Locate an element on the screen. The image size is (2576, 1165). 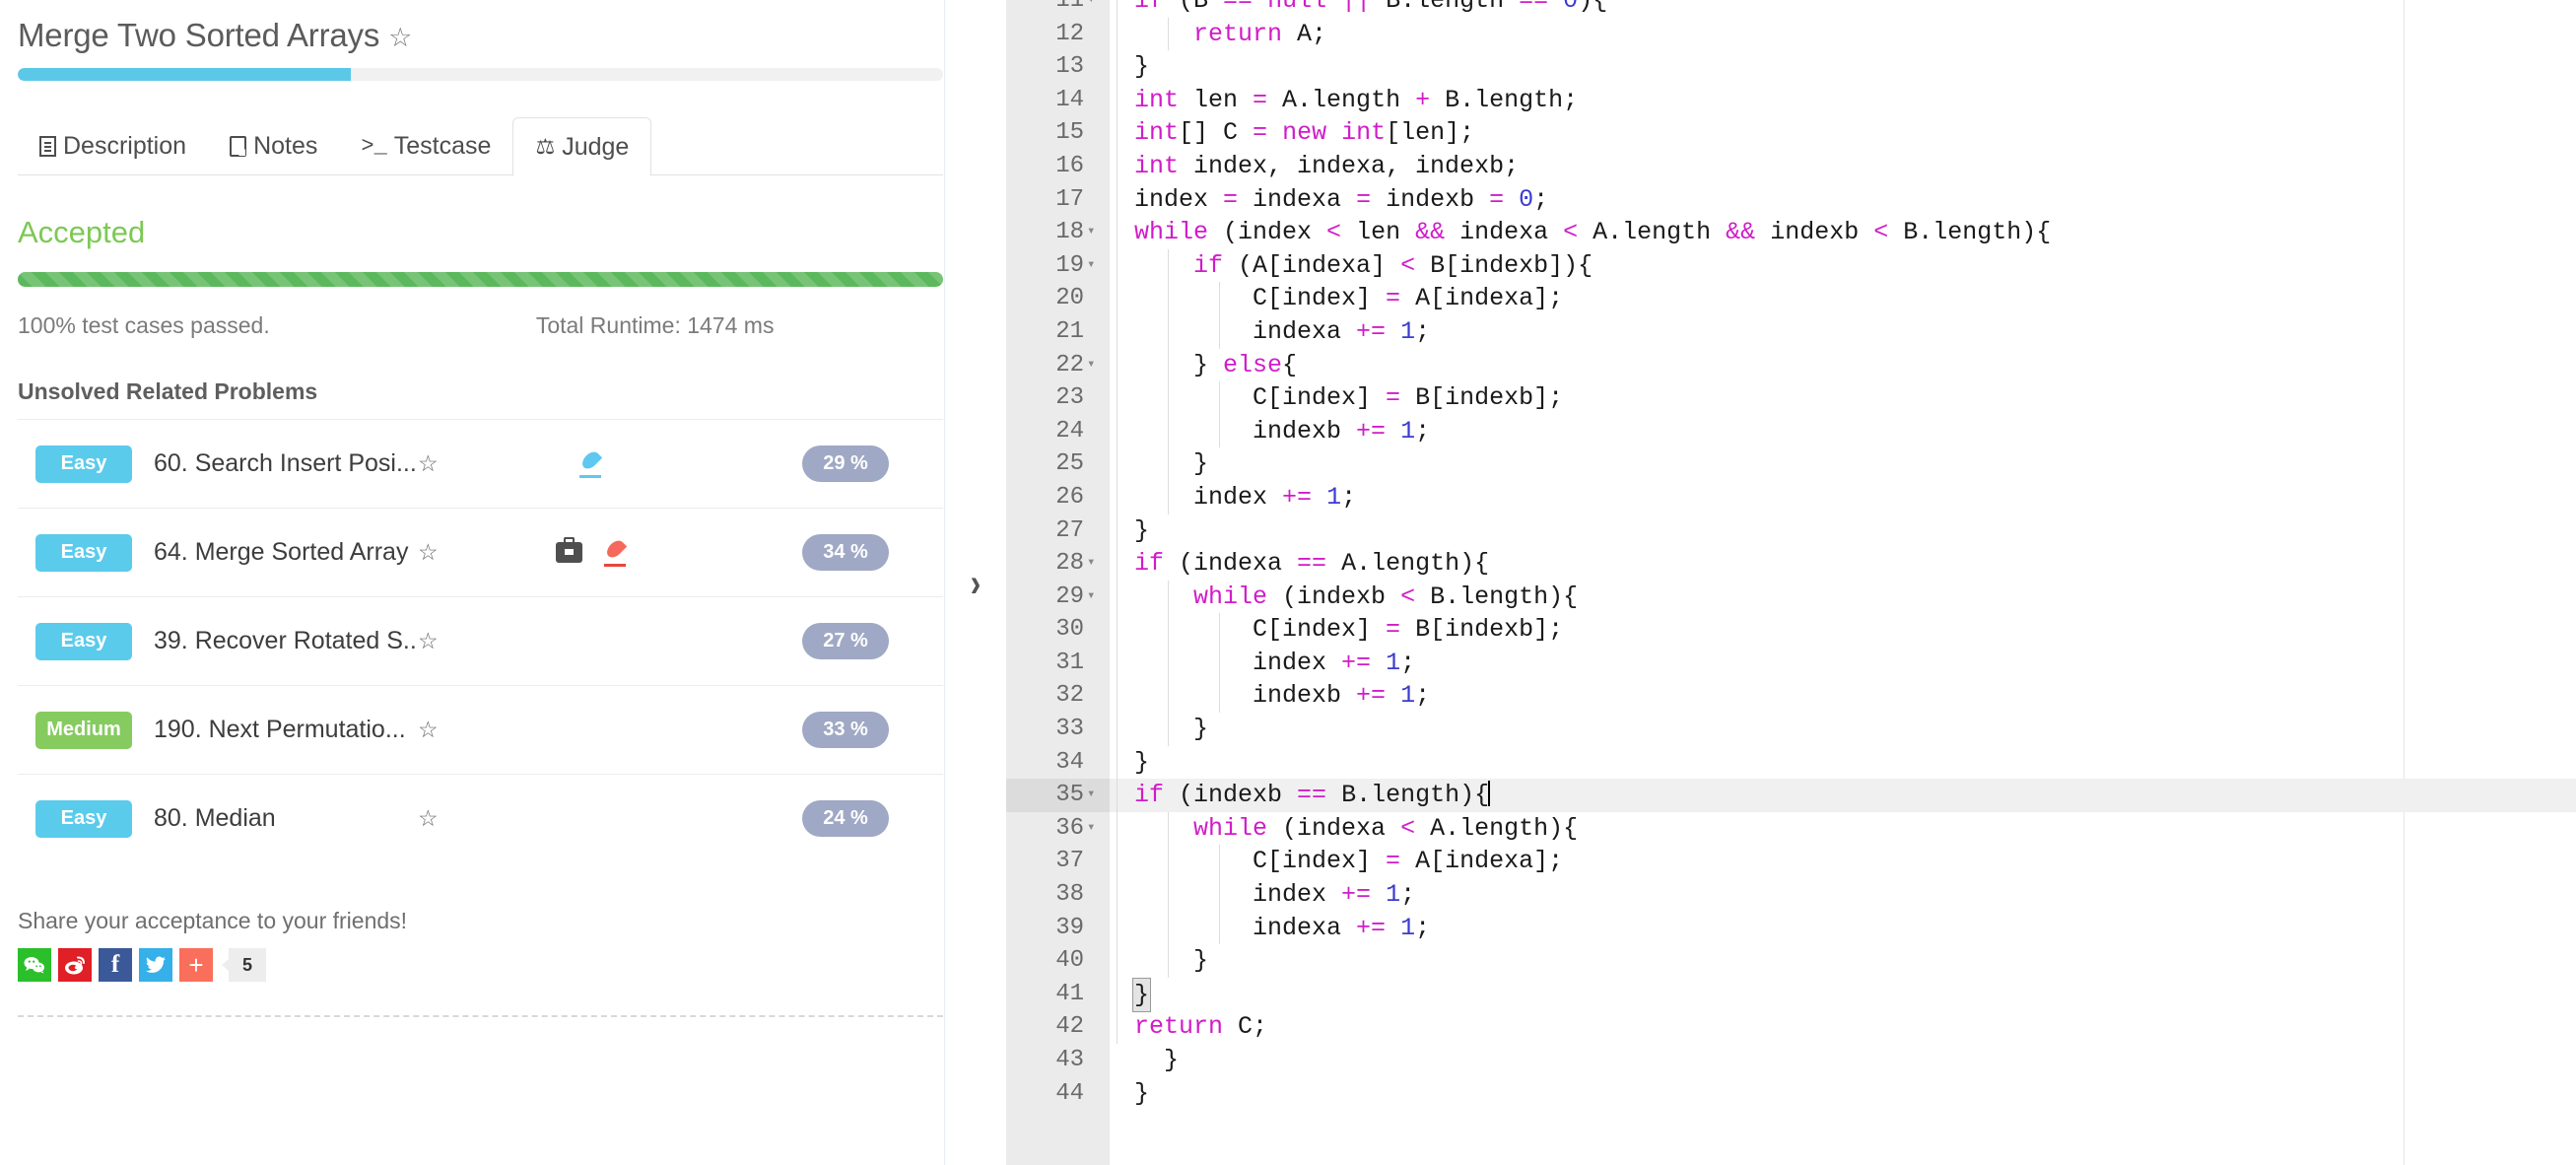
code-line: 14 int len = A.length + B.length; is located at coordinates (1791, 100).